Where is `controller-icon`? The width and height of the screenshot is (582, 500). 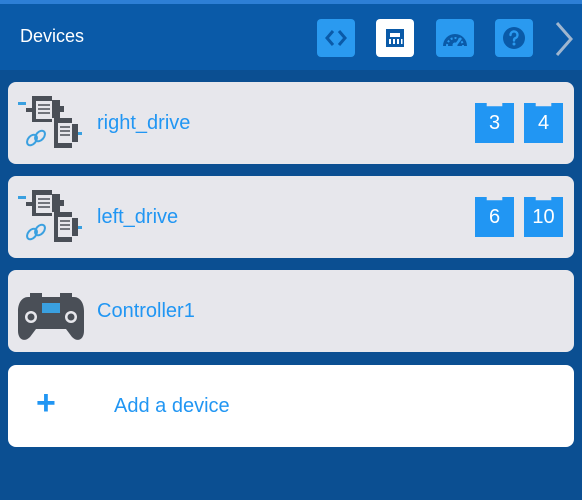
controller-icon is located at coordinates (51, 316).